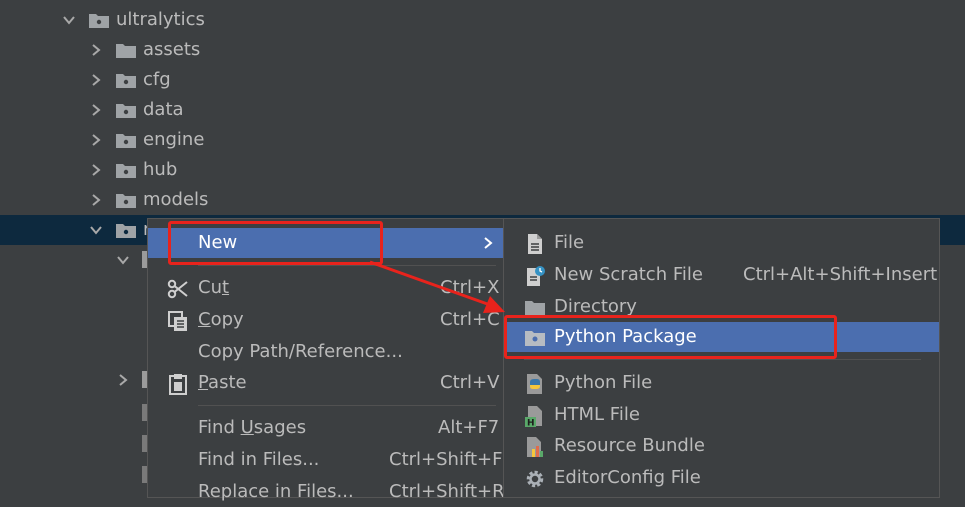 Image resolution: width=965 pixels, height=507 pixels. What do you see at coordinates (327, 428) in the screenshot?
I see `menu-item-find-usages: Find Usages Alt+F7` at bounding box center [327, 428].